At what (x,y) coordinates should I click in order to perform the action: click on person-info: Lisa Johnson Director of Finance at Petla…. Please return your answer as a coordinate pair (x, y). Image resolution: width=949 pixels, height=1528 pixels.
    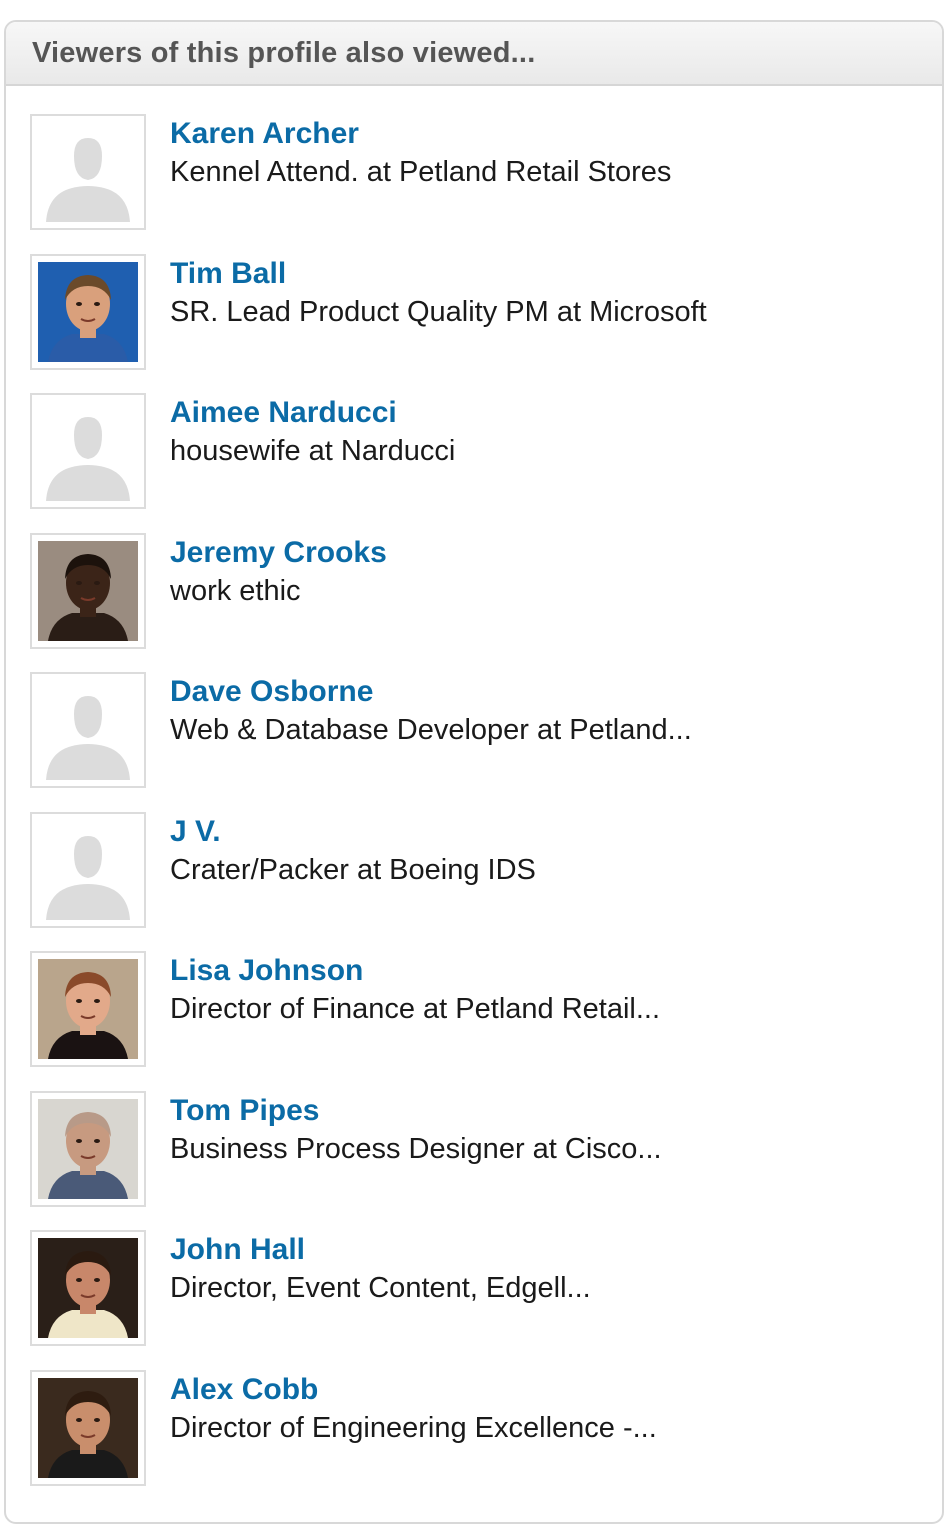
    Looking at the image, I should click on (546, 990).